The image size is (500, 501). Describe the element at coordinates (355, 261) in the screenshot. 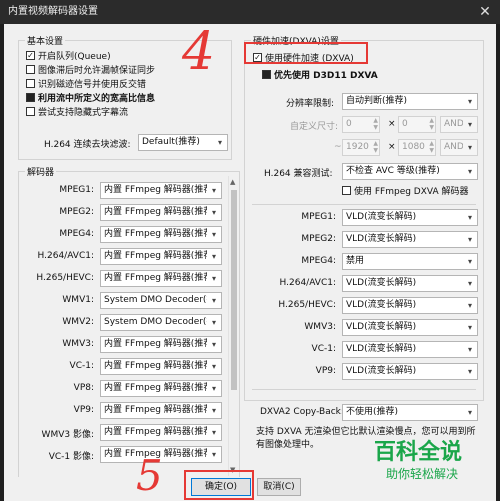

I see `hw-decoder-value: 禁用` at that location.